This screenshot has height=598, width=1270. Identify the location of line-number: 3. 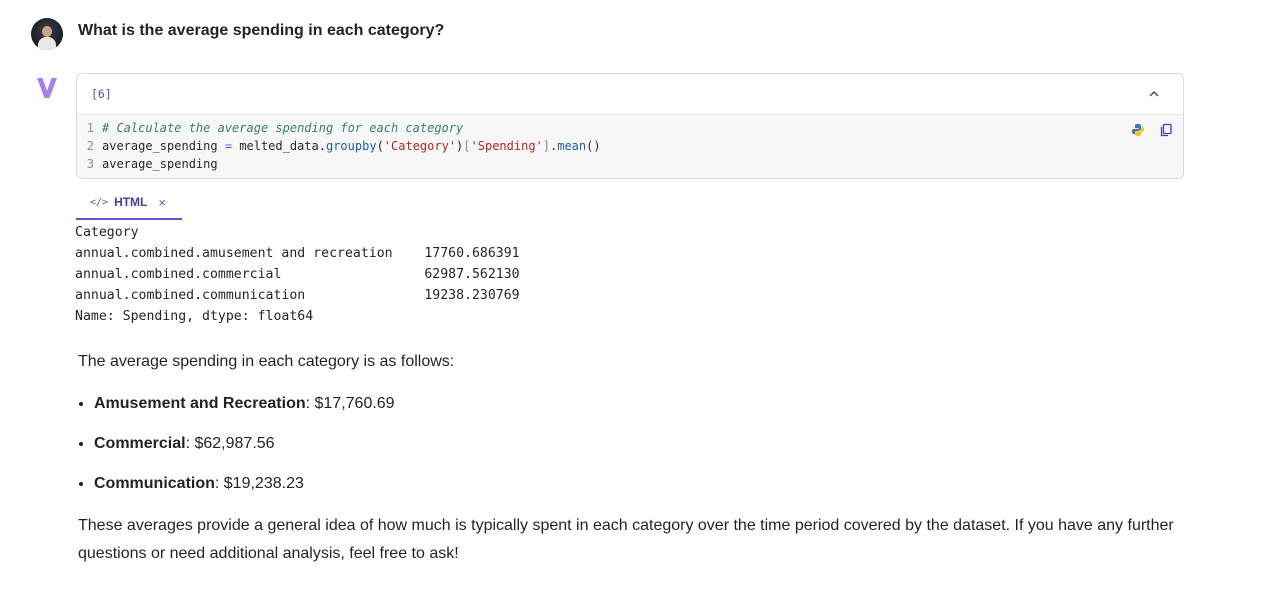
(90, 164).